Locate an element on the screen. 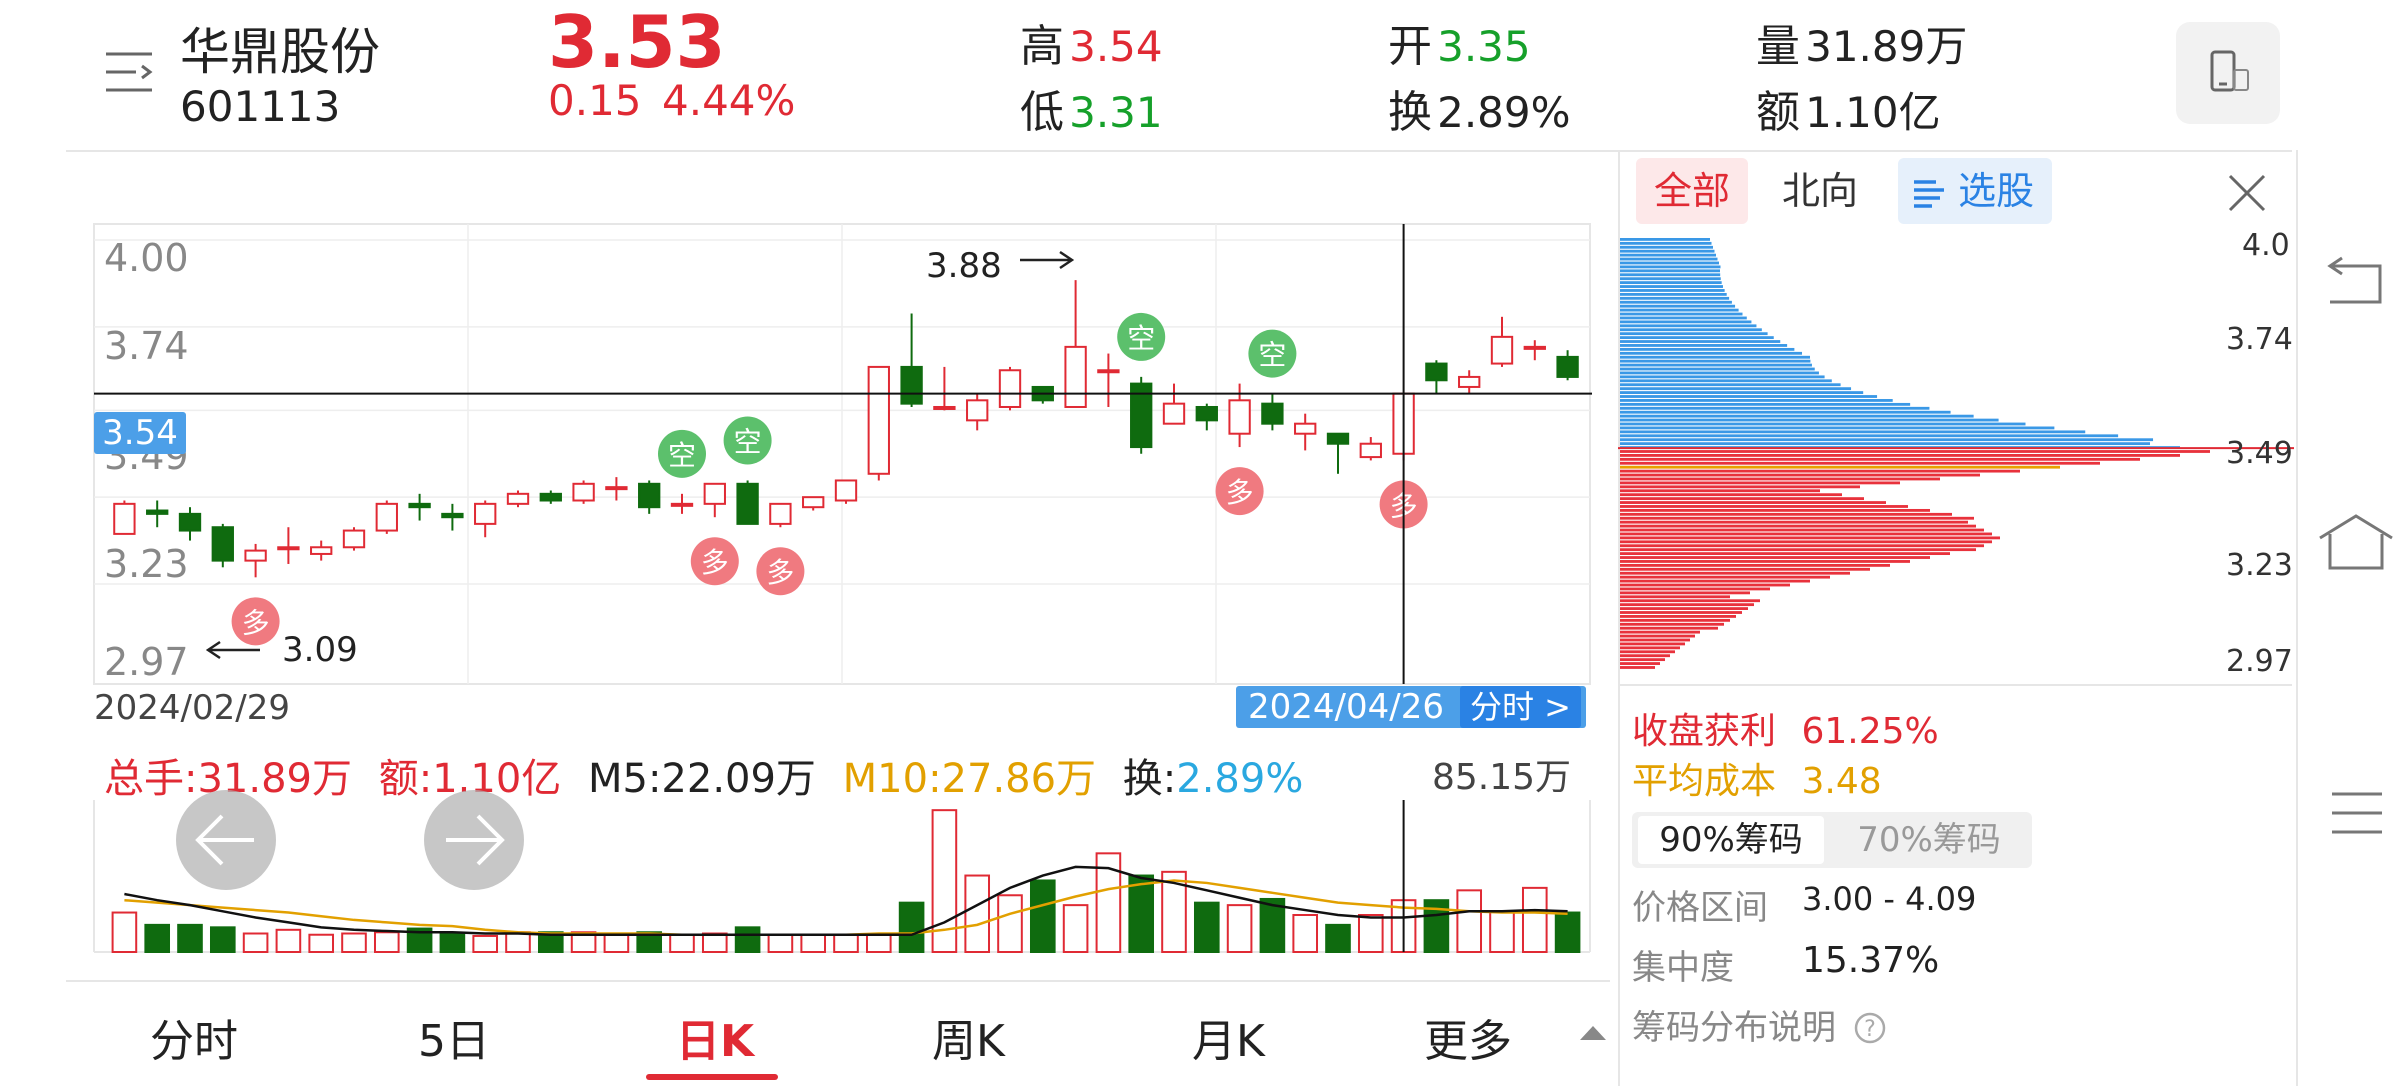 The image size is (2408, 1086). m5-line is located at coordinates (846, 900).